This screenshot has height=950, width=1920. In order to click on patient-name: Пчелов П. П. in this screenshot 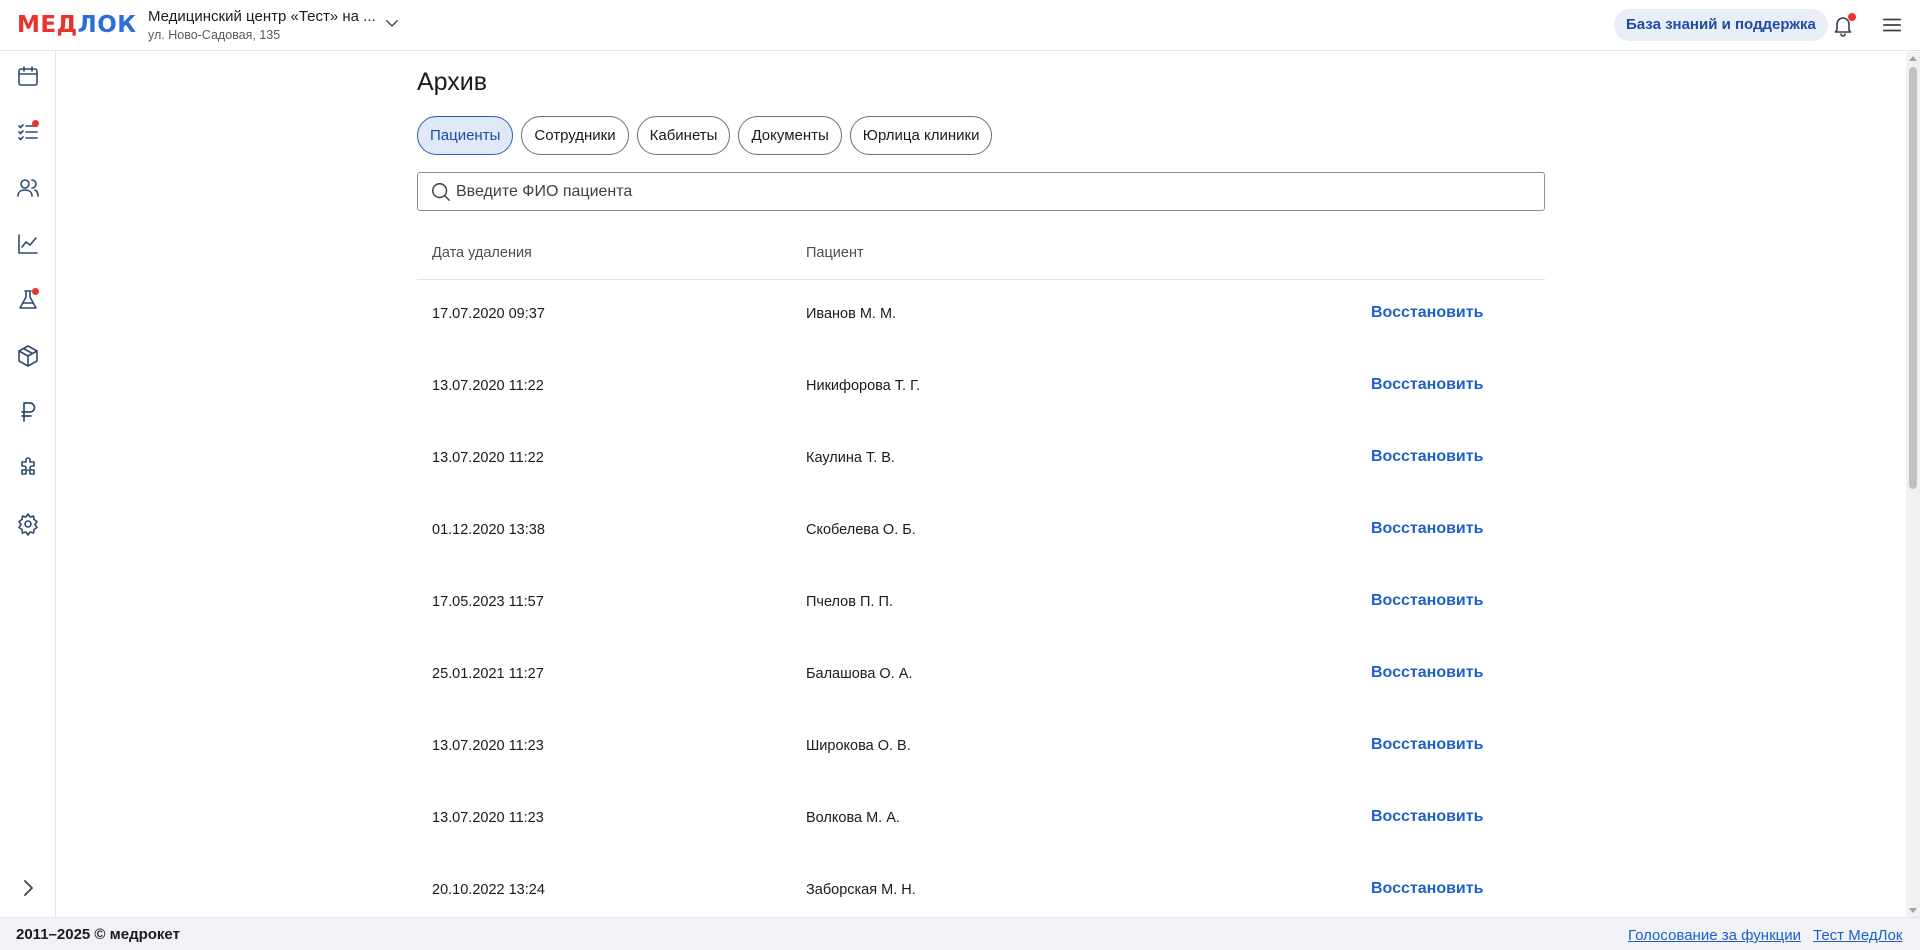, I will do `click(849, 602)`.